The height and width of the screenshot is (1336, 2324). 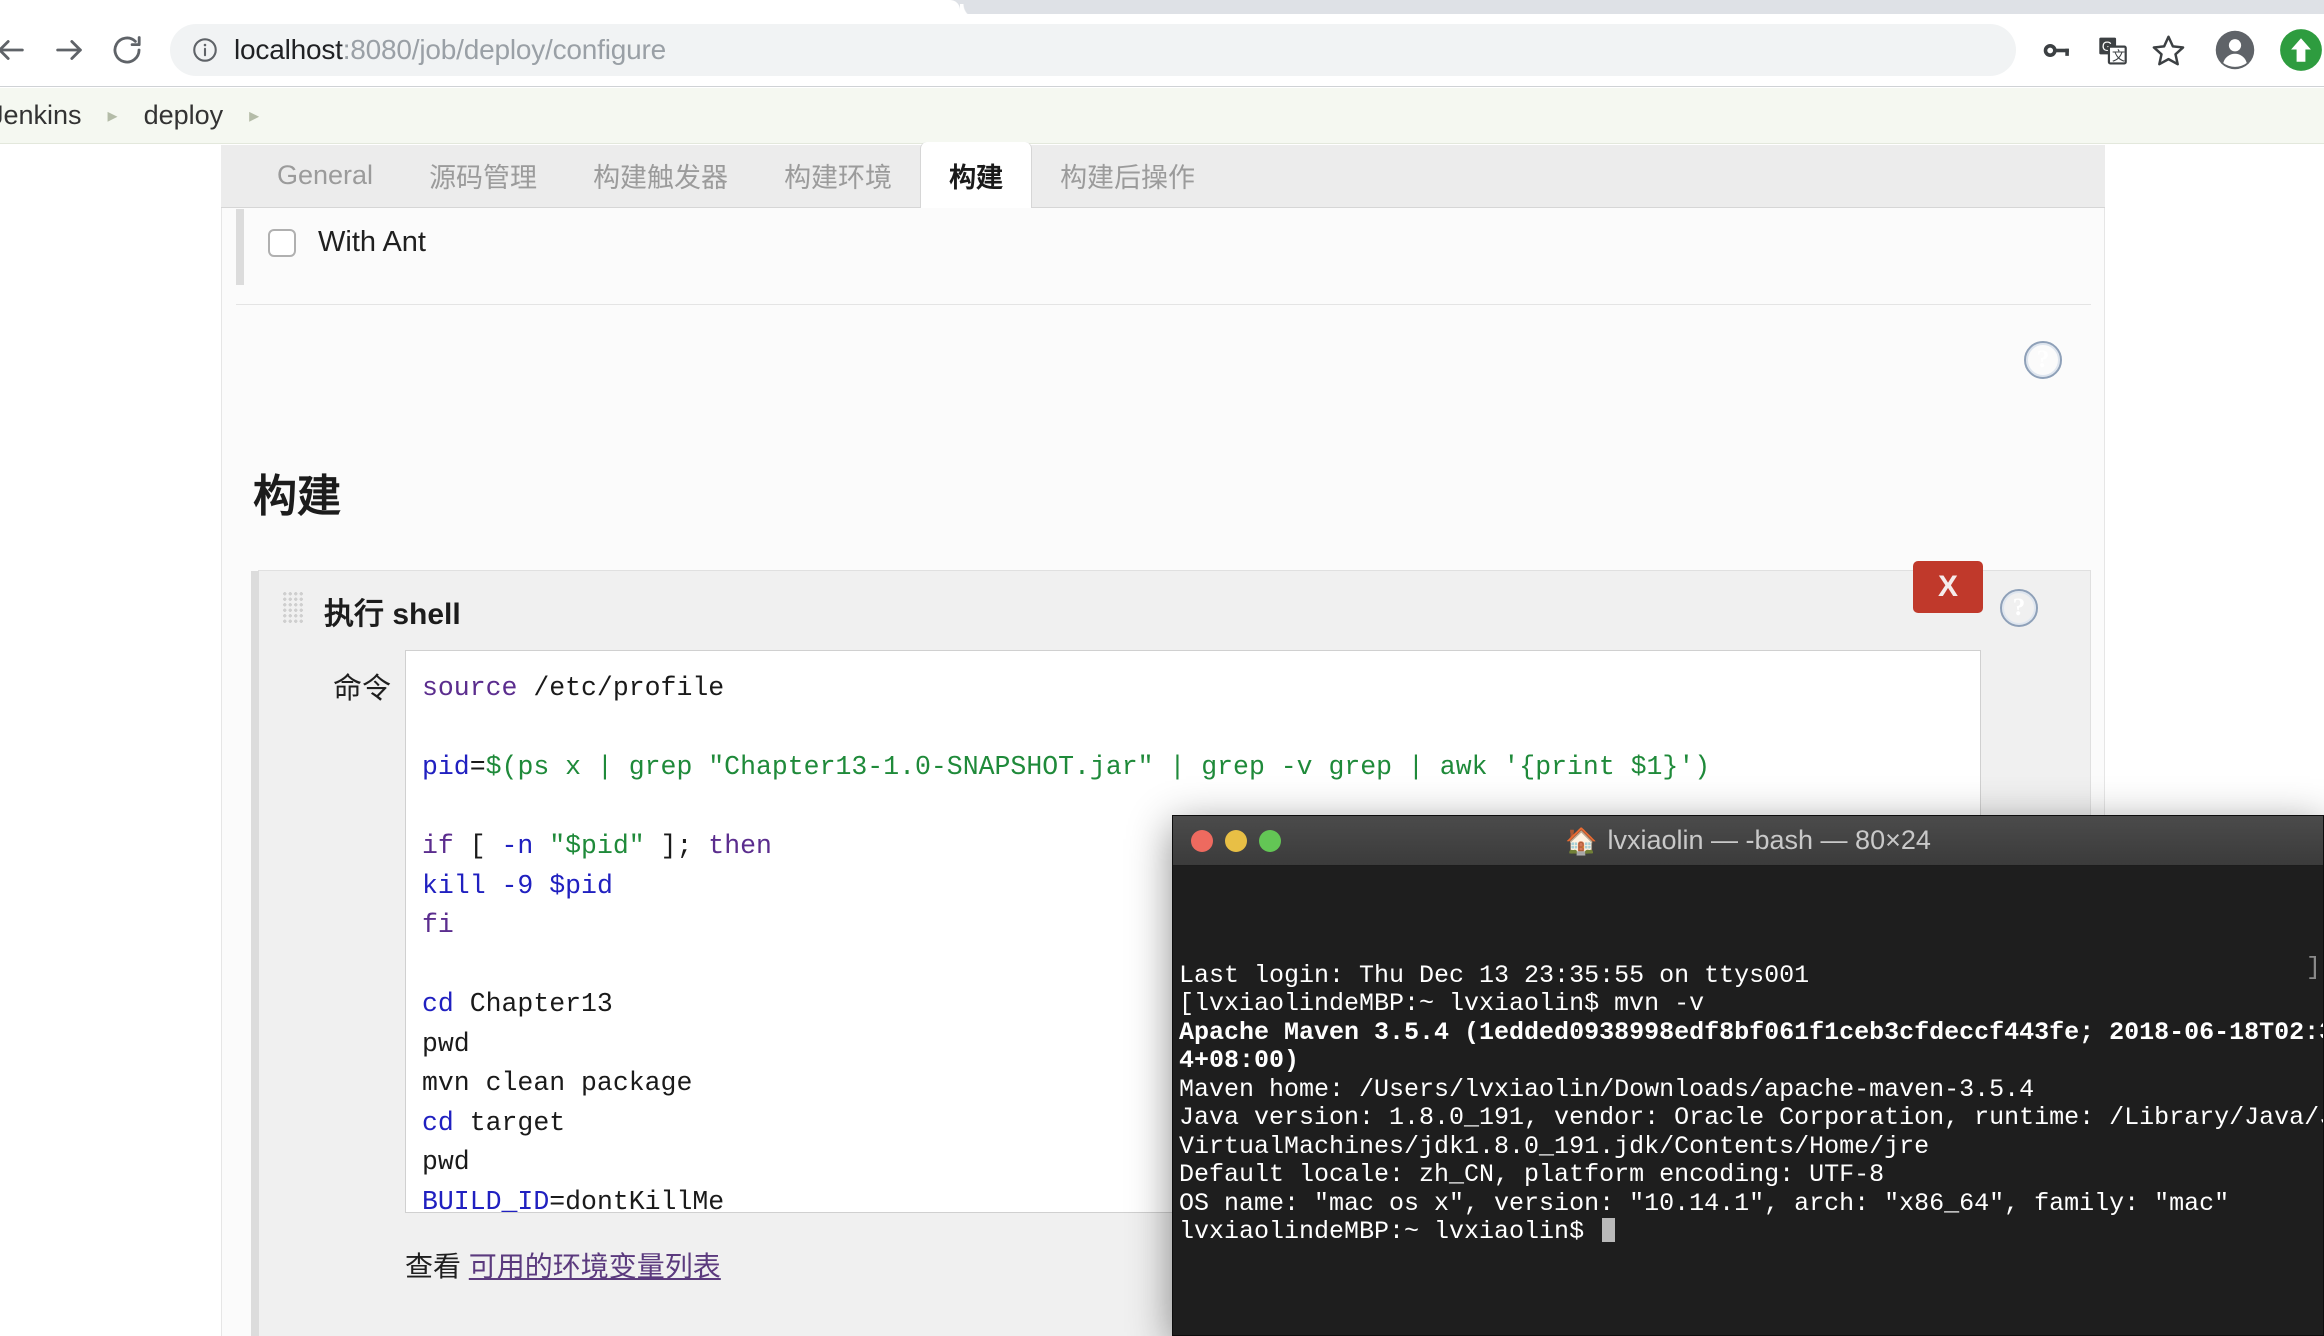 What do you see at coordinates (2235, 50) in the screenshot?
I see `account-avatar-icon` at bounding box center [2235, 50].